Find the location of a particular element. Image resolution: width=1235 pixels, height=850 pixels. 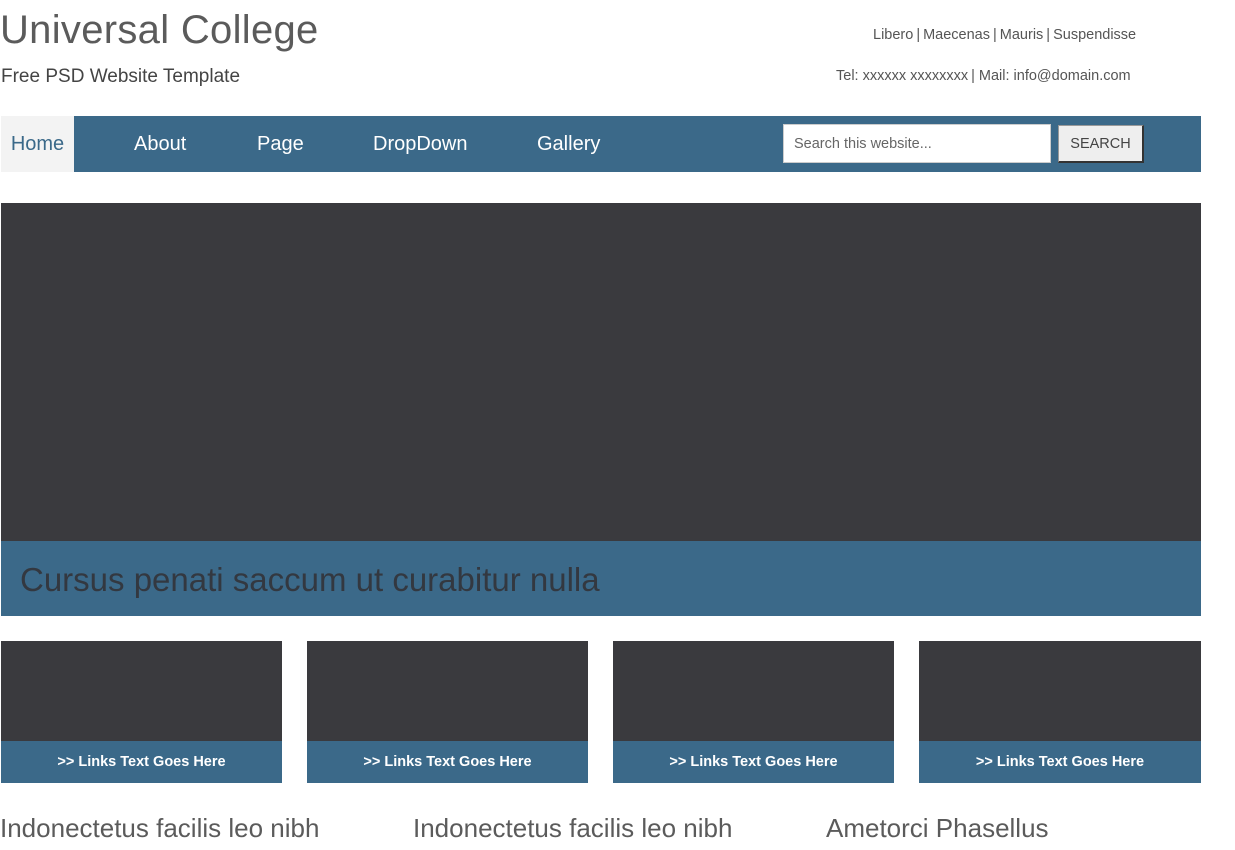

search-input is located at coordinates (917, 143).